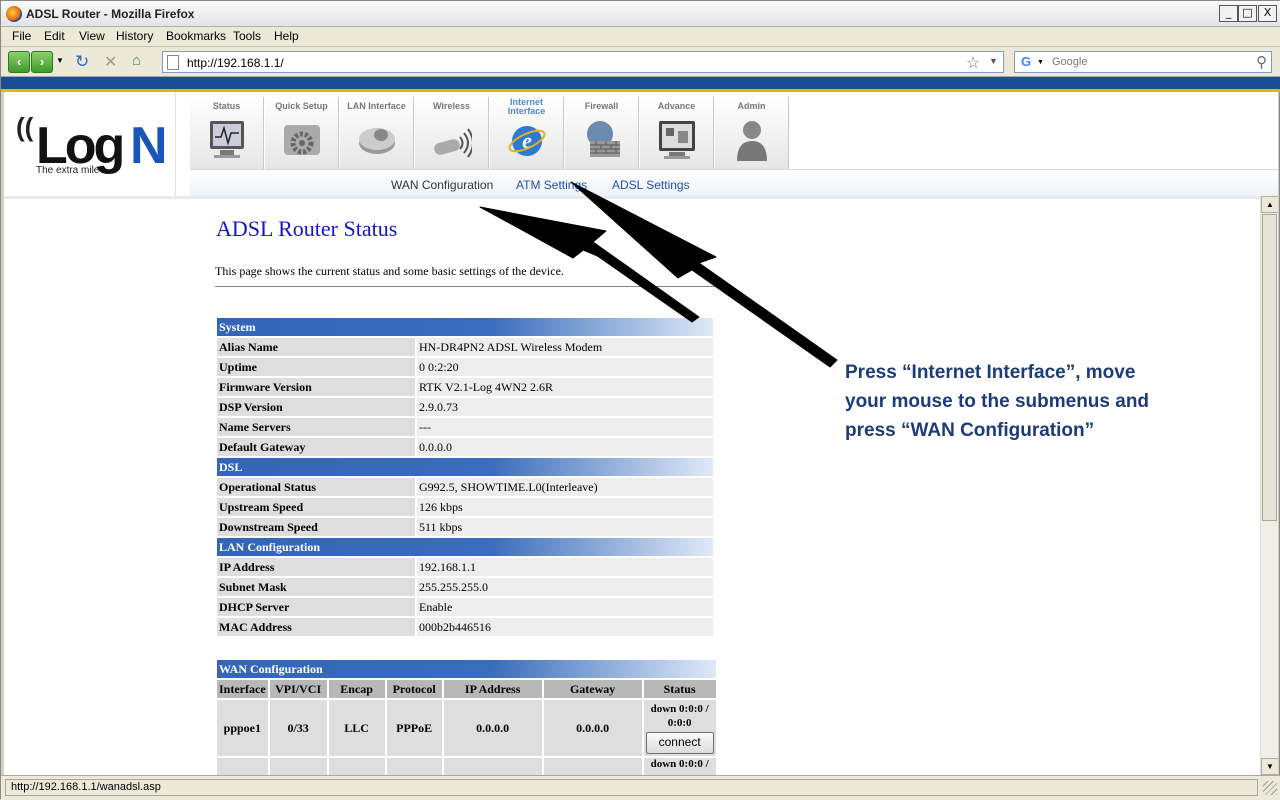 The width and height of the screenshot is (1280, 800). What do you see at coordinates (1026, 62) in the screenshot?
I see `google-search-engine-icon: G` at bounding box center [1026, 62].